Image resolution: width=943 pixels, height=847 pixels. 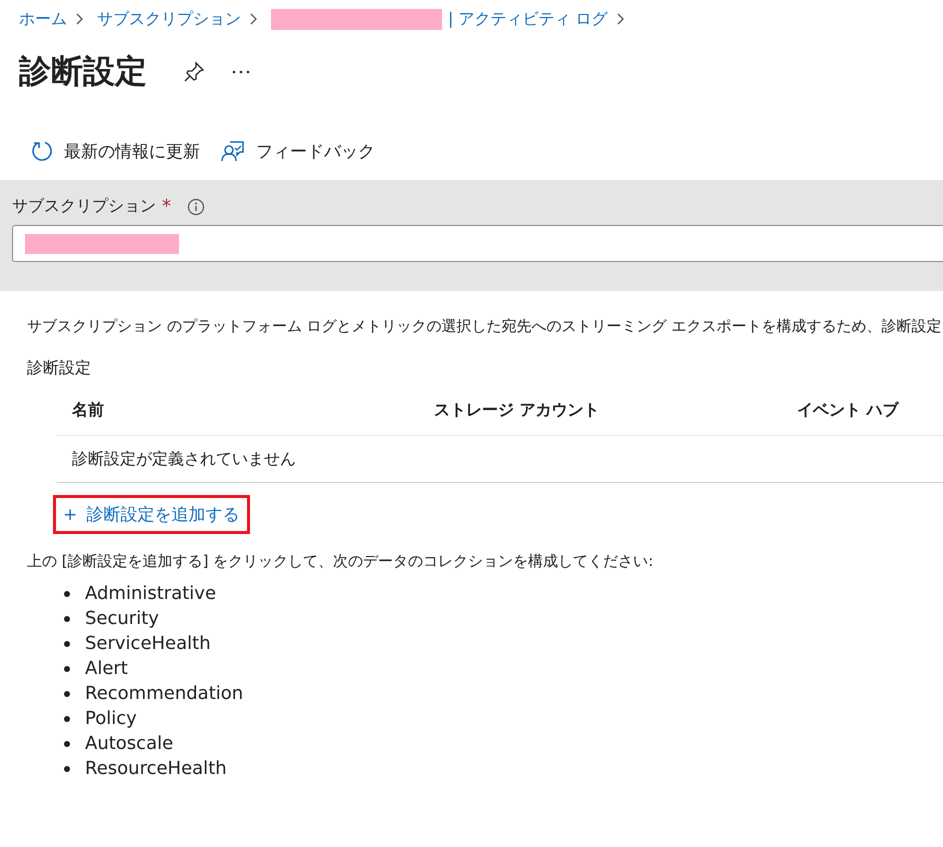 I want to click on refresh-button: 最新の情報に更新, so click(x=115, y=151).